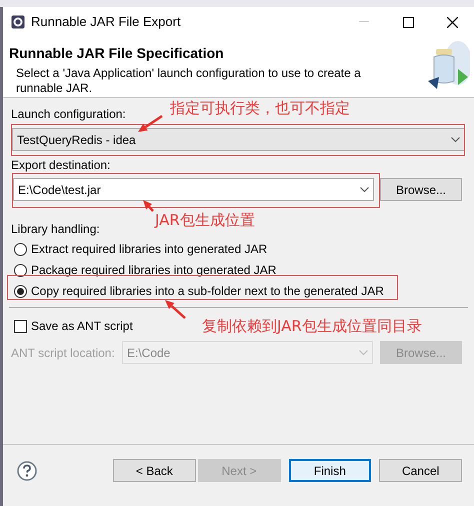 The height and width of the screenshot is (506, 474). What do you see at coordinates (330, 470) in the screenshot?
I see `dialog-button: Finish` at bounding box center [330, 470].